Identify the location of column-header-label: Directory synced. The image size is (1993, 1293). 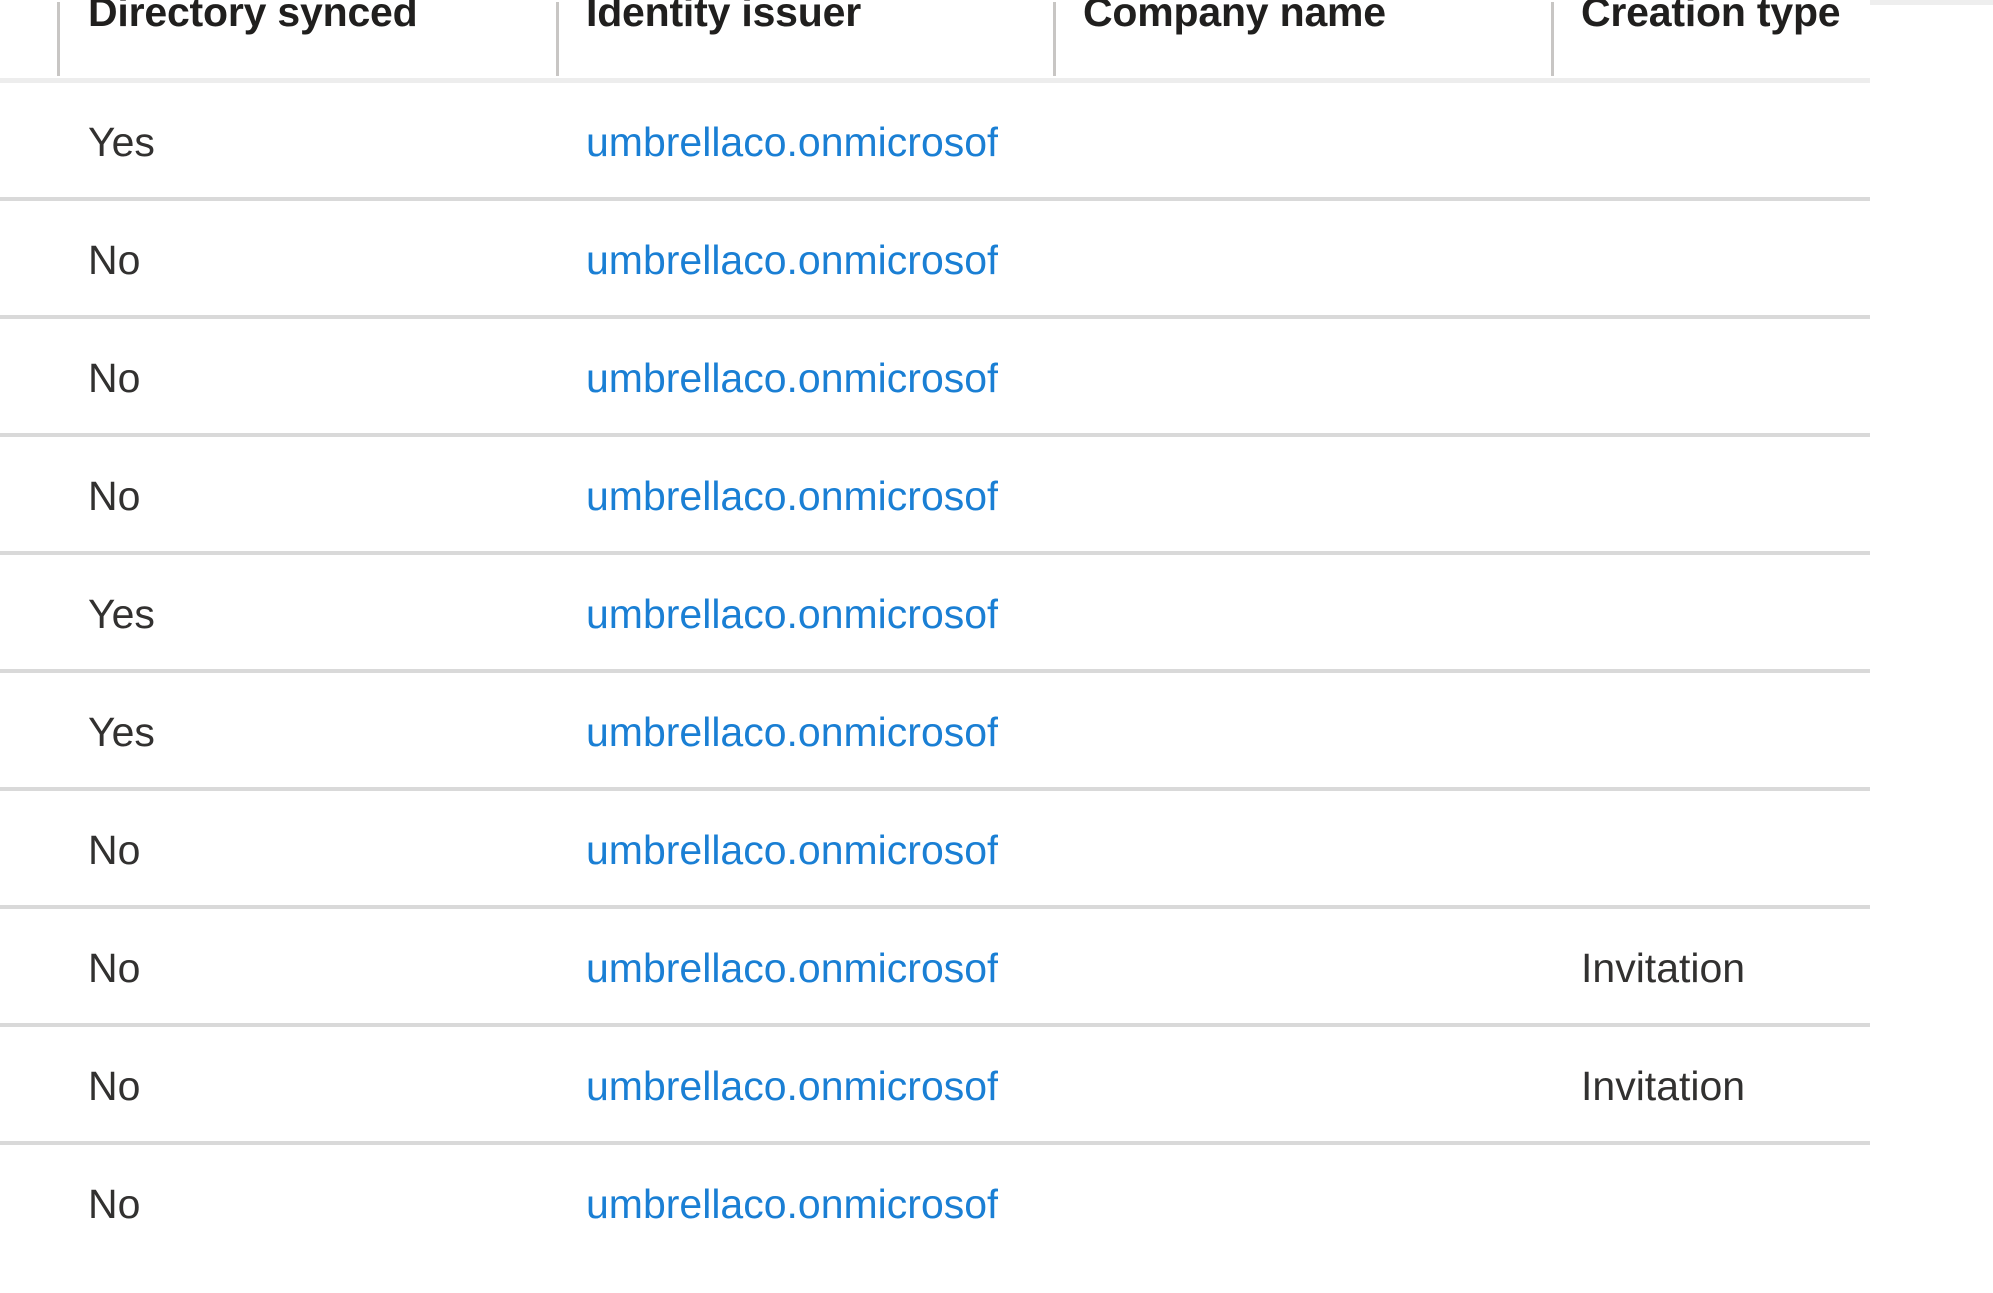
(253, 17).